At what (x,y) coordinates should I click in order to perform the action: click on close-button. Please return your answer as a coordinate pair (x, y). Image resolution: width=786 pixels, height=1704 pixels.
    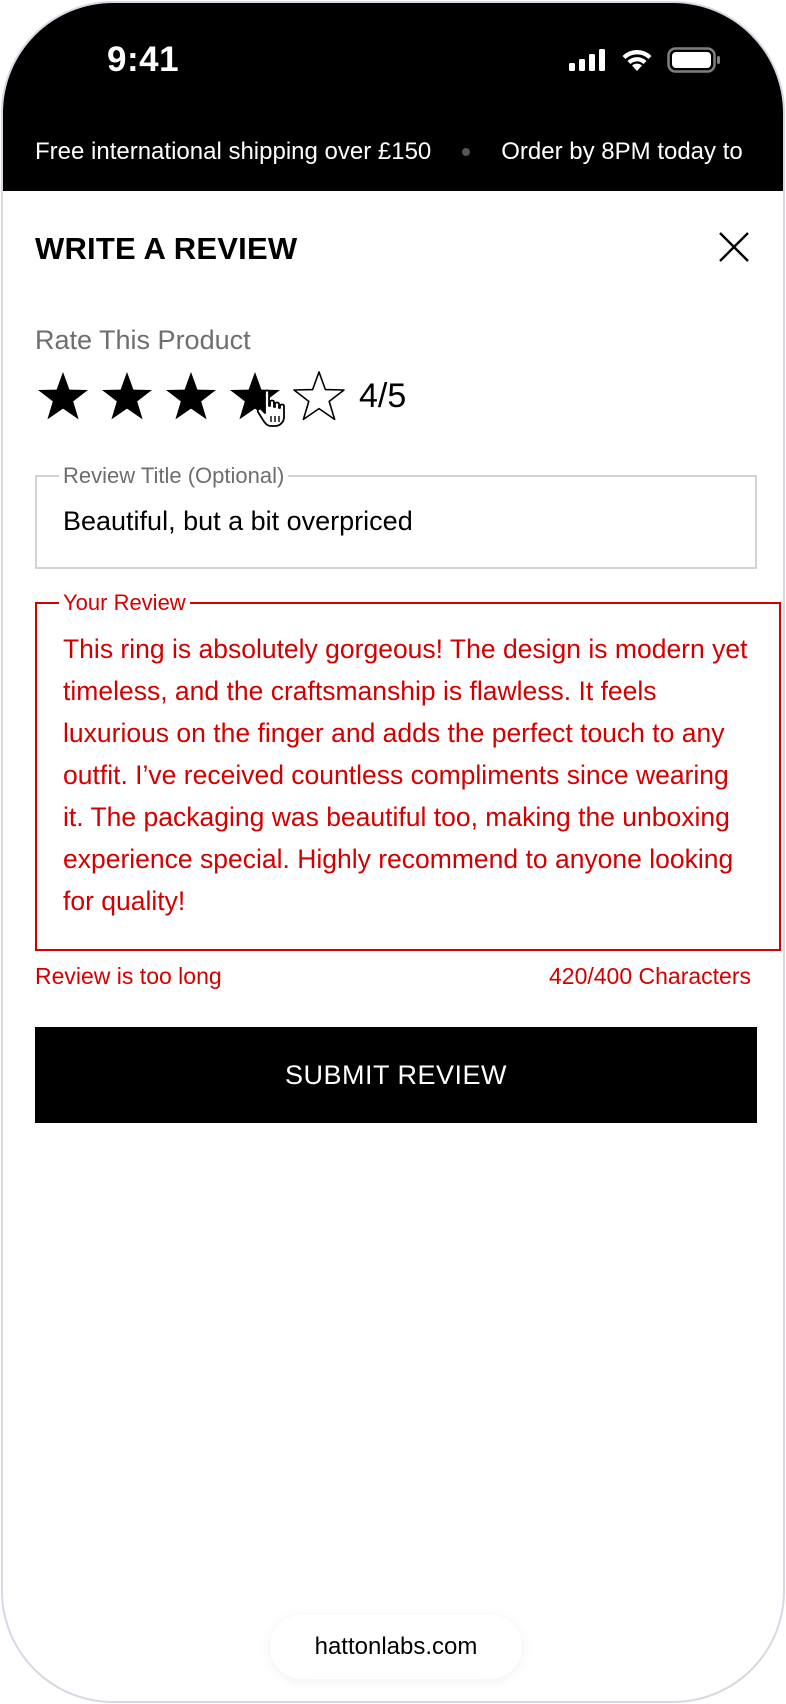
    Looking at the image, I should click on (734, 247).